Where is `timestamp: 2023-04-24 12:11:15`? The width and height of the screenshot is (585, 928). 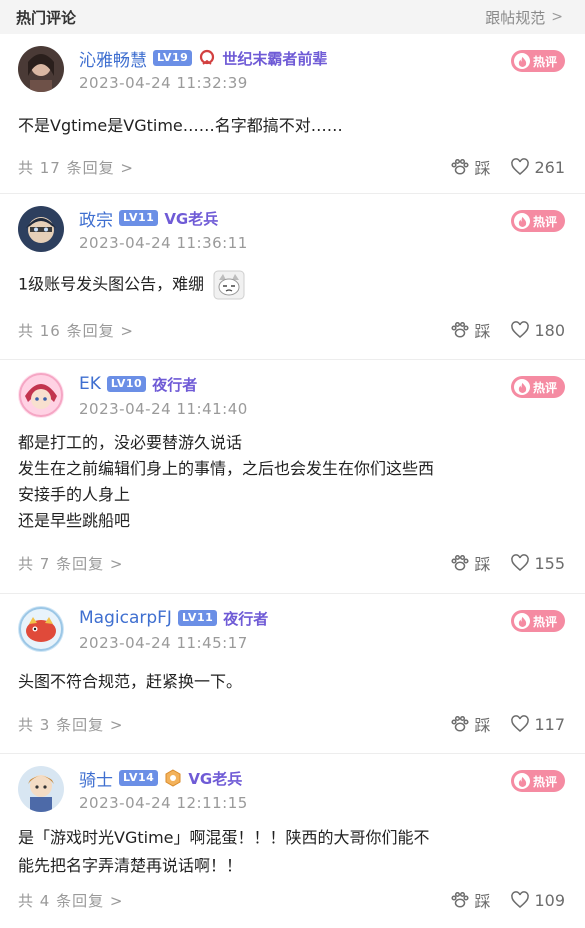 timestamp: 2023-04-24 12:11:15 is located at coordinates (163, 803).